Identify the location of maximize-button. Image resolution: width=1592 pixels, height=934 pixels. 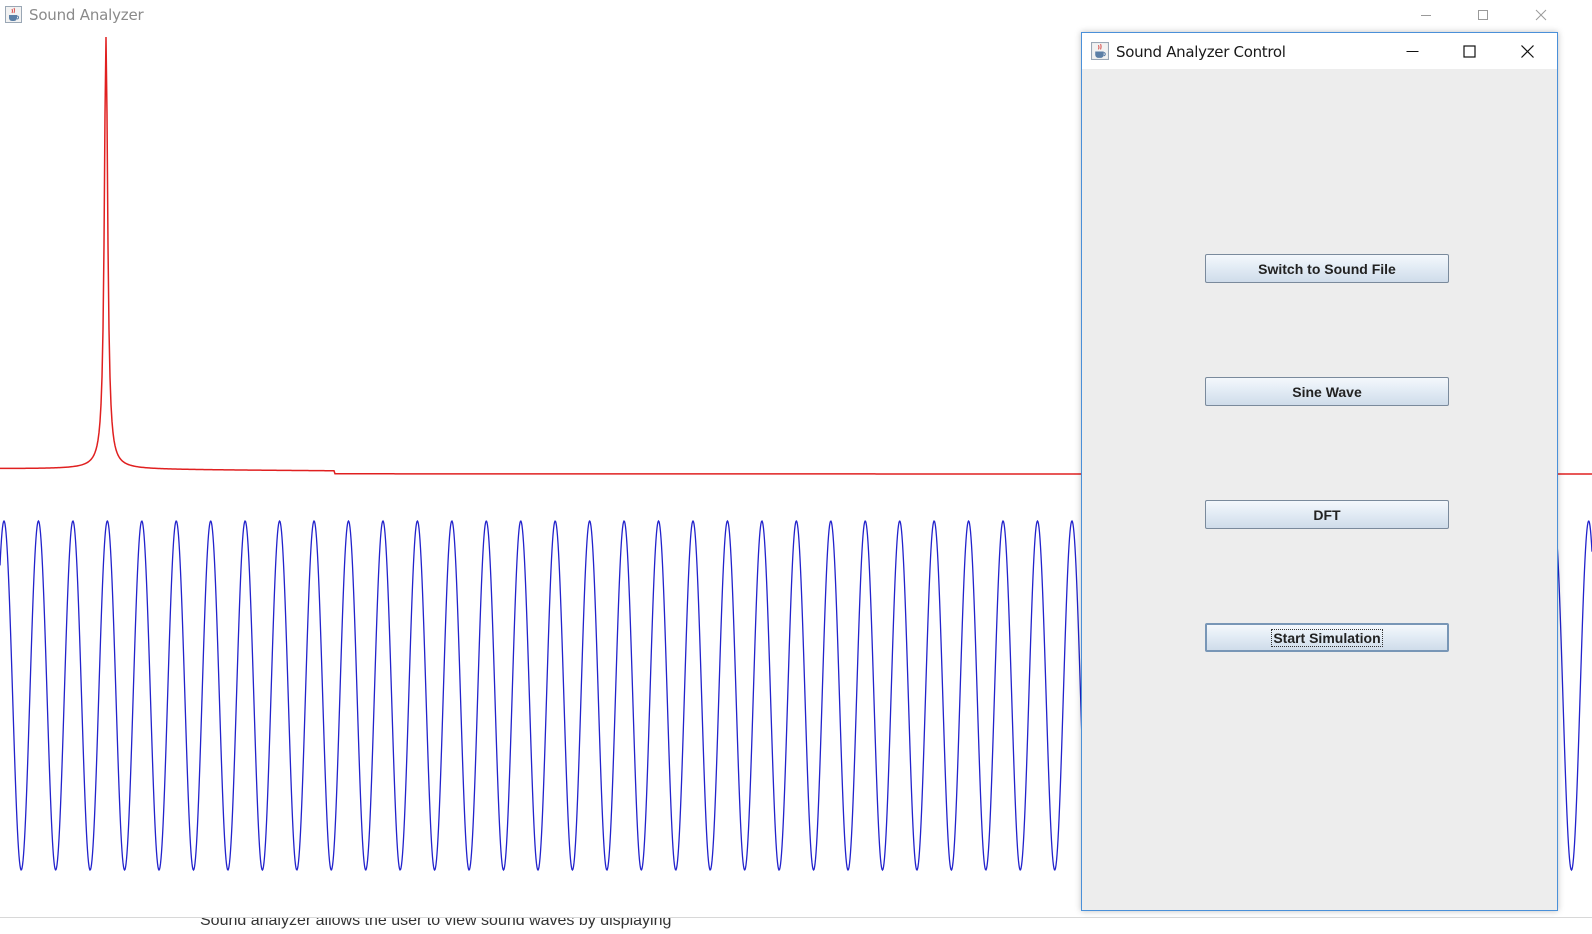
(1483, 15).